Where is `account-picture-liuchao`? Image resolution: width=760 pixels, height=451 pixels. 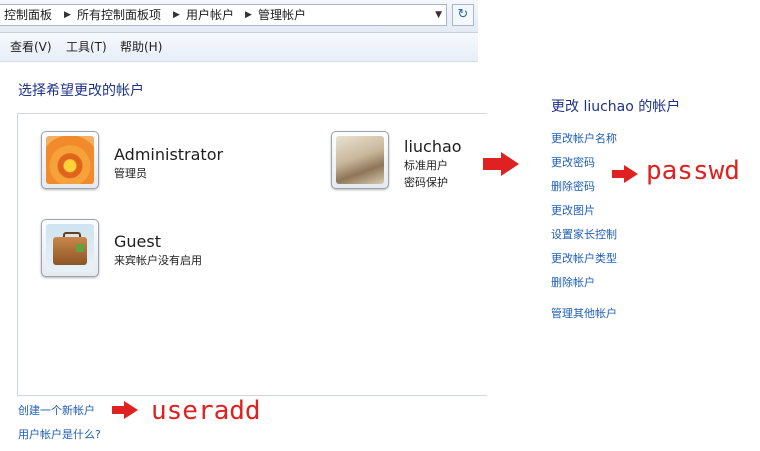
account-picture-liuchao is located at coordinates (360, 160).